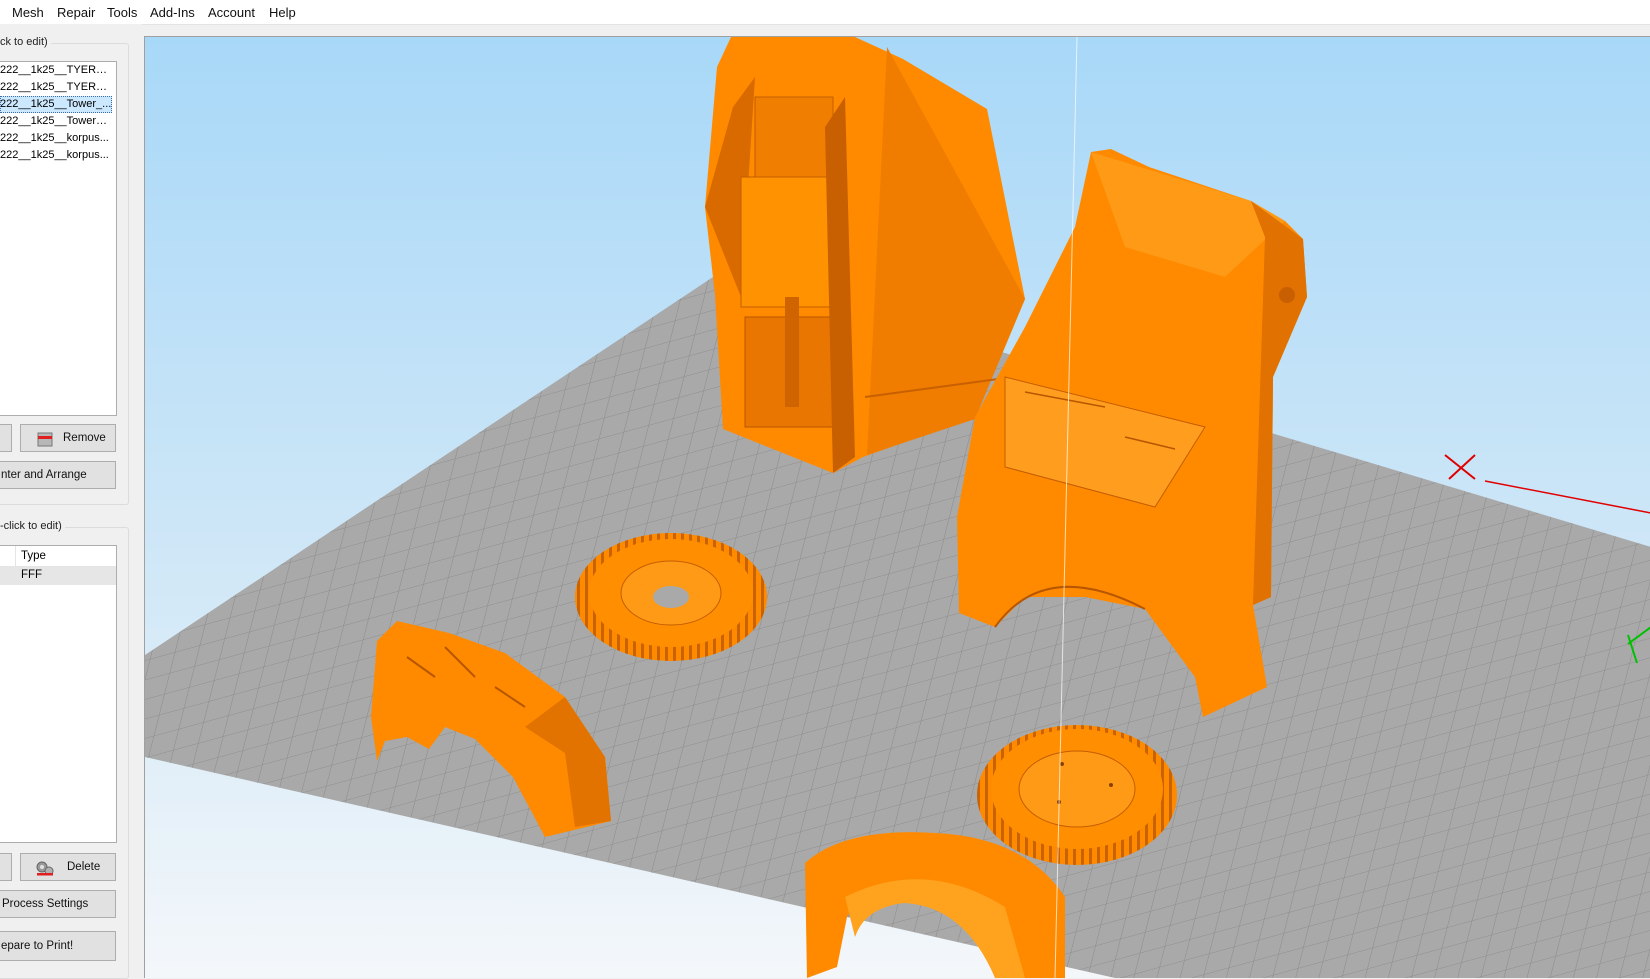 Image resolution: width=1650 pixels, height=979 pixels. I want to click on add-model-button, so click(6, 438).